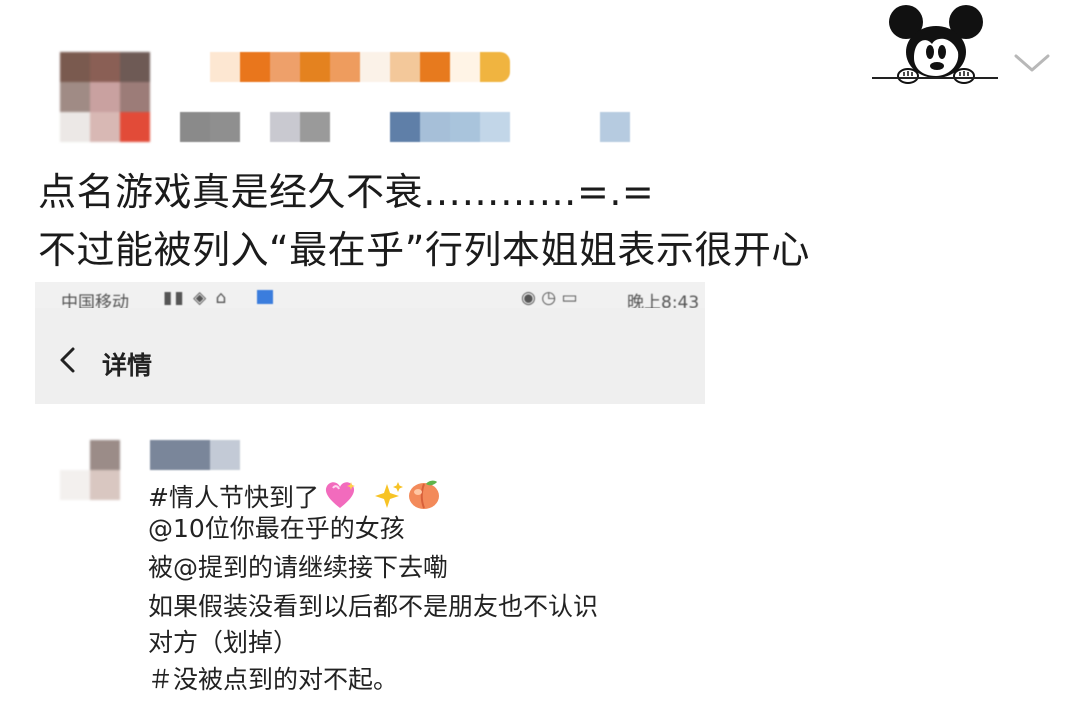 The image size is (1080, 707). Describe the element at coordinates (934, 45) in the screenshot. I see `mickey-mouse-avatar-icon` at that location.